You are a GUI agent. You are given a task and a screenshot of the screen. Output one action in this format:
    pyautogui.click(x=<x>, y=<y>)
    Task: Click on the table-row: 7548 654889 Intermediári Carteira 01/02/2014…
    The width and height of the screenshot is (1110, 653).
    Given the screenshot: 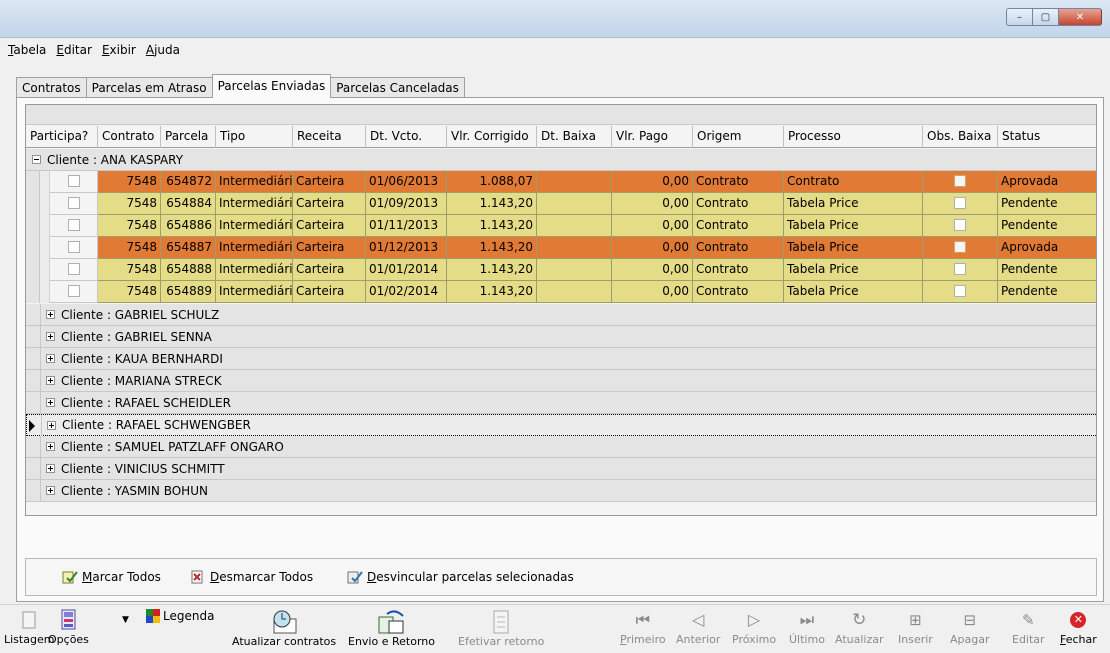 What is the action you would take?
    pyautogui.click(x=561, y=292)
    